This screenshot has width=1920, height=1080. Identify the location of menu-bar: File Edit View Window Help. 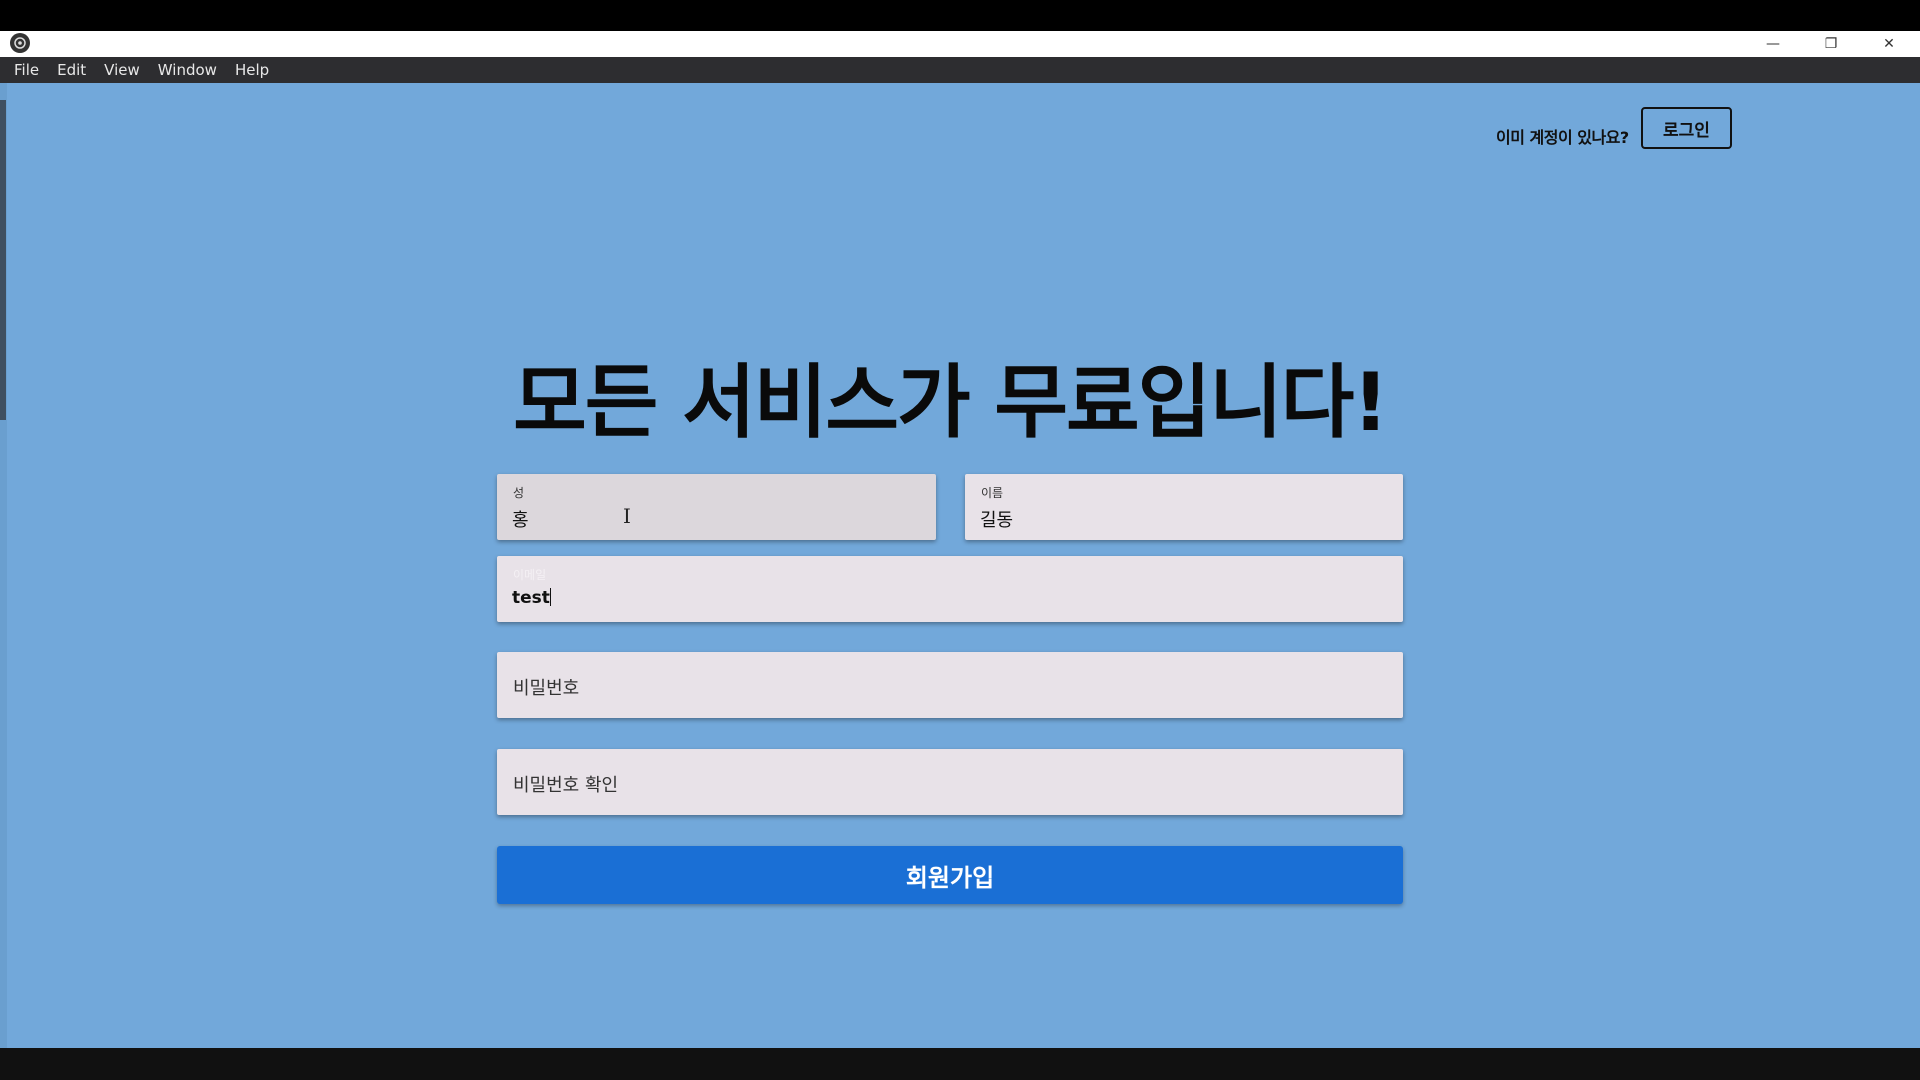
(960, 70).